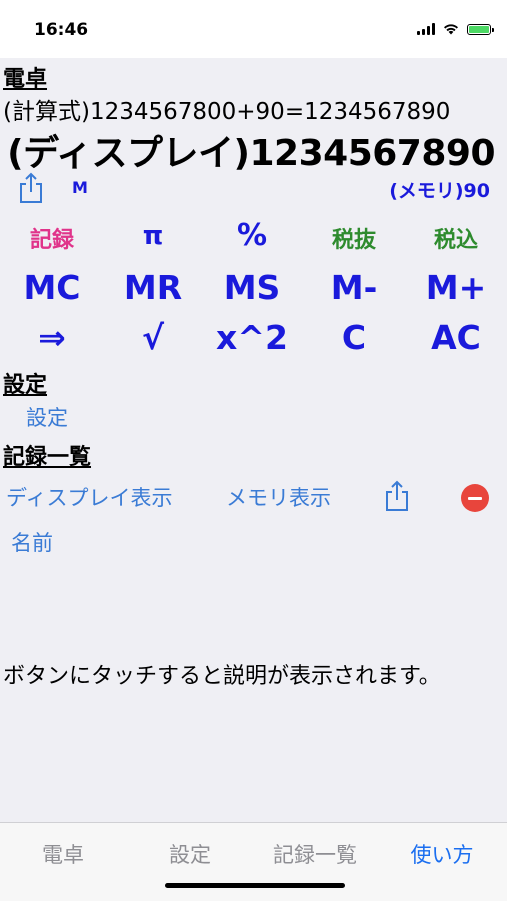  I want to click on tab-how-to-use: 使い方, so click(442, 854).